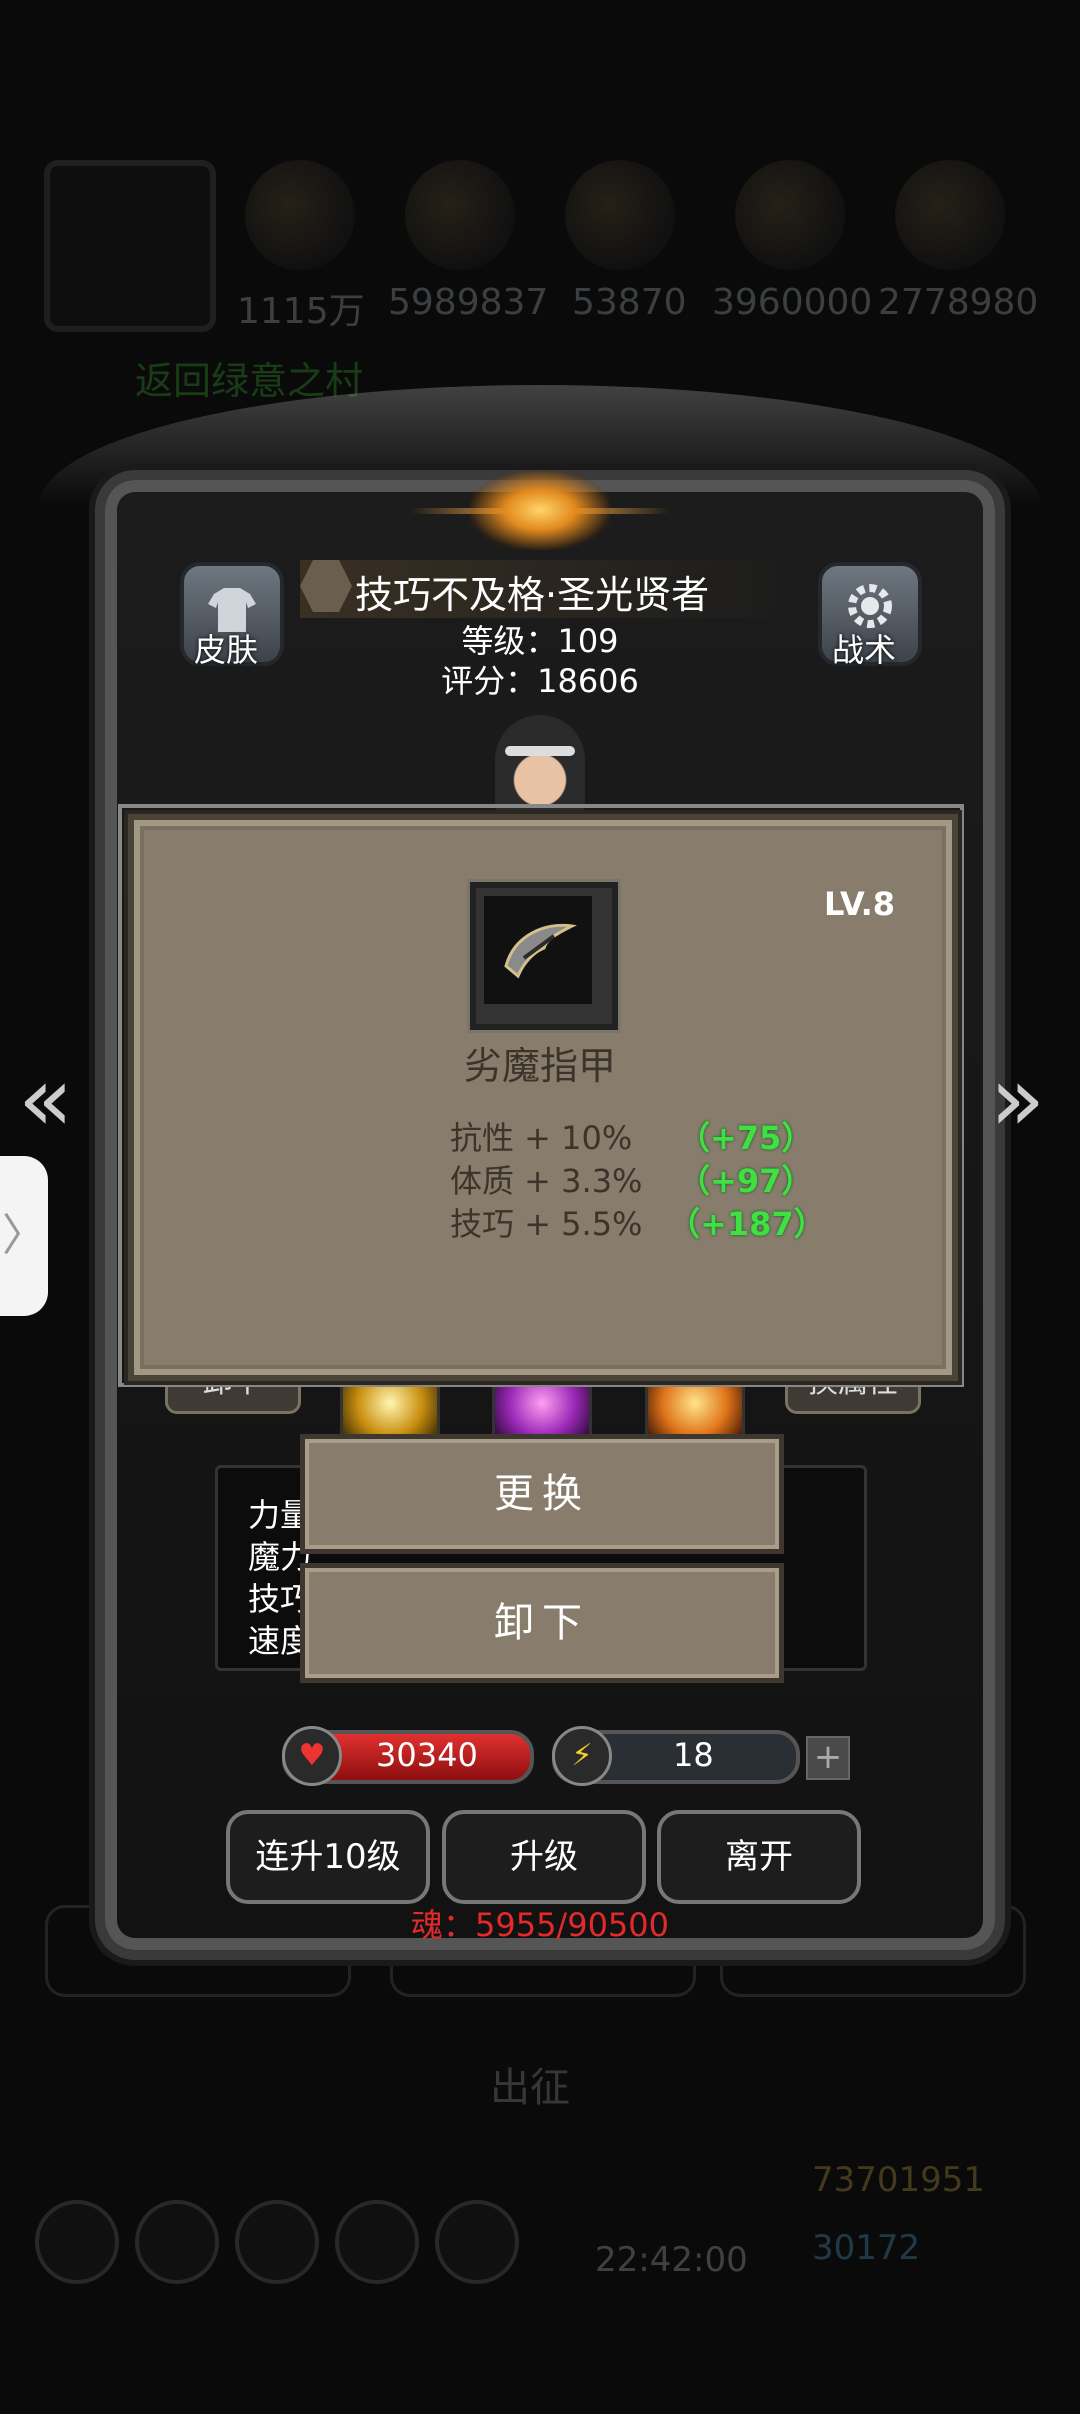 The image size is (1080, 2414). Describe the element at coordinates (582, 1756) in the screenshot. I see `lightning-icon: ⚡` at that location.